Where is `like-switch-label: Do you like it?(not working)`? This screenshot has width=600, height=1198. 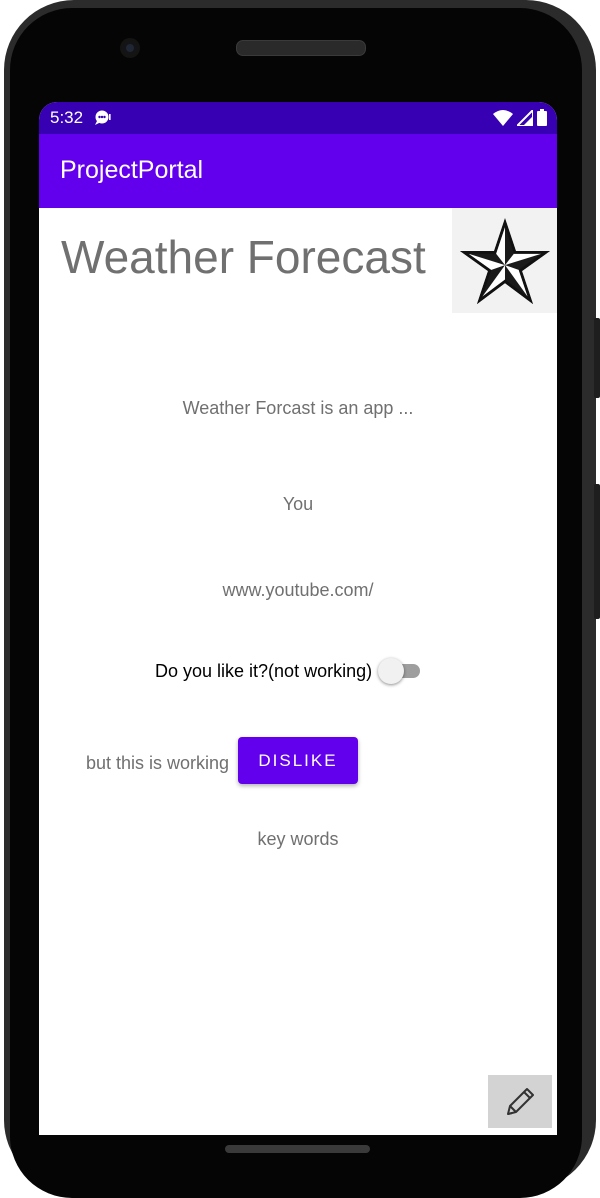
like-switch-label: Do you like it?(not working) is located at coordinates (264, 670).